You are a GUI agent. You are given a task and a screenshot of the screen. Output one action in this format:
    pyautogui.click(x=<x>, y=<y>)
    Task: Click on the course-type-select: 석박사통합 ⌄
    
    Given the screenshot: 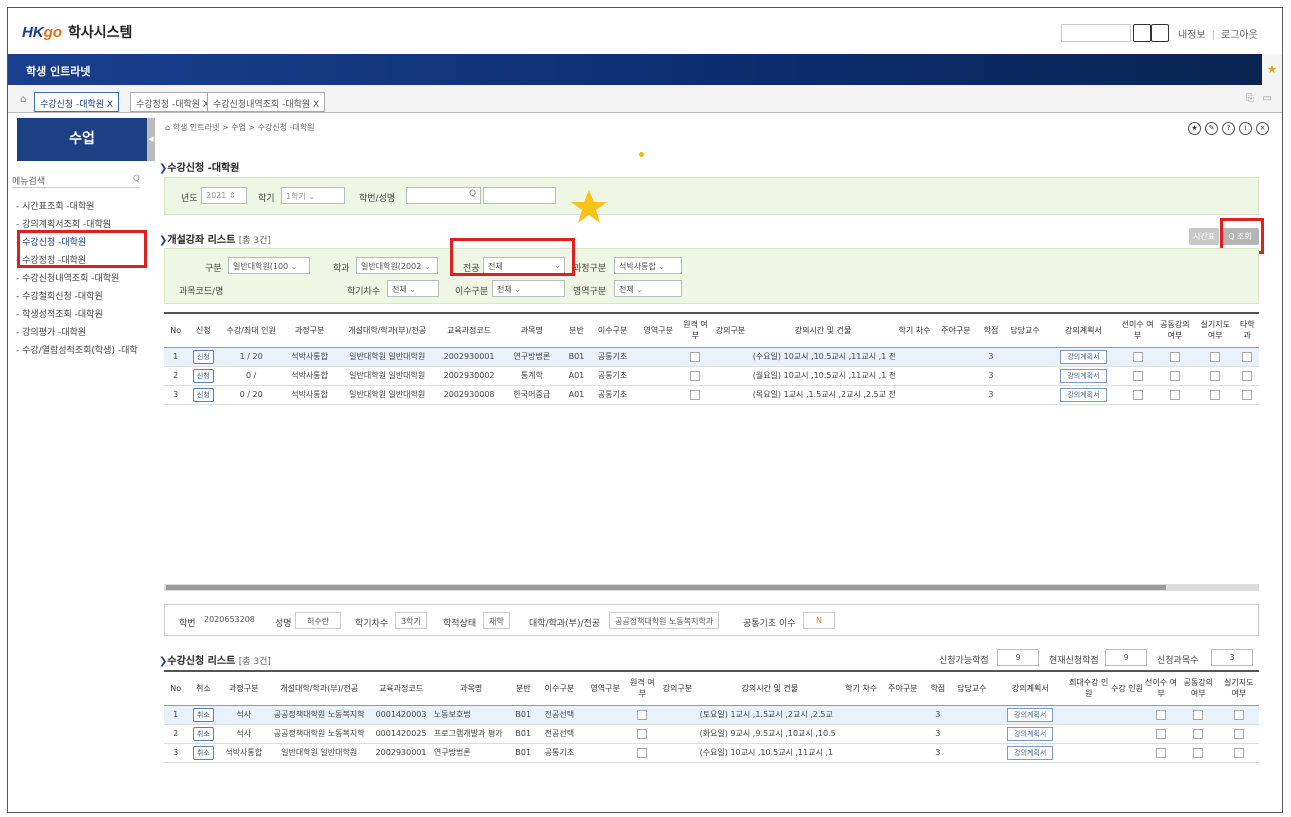 What is the action you would take?
    pyautogui.click(x=648, y=265)
    